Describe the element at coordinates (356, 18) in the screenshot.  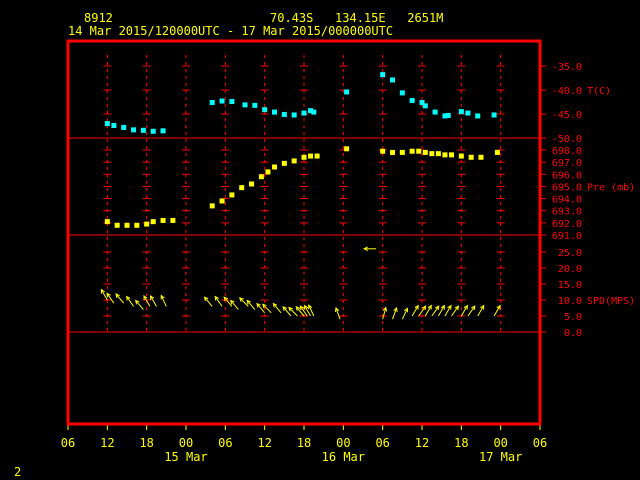
I see `station-location: 70.43S 134.15E 2651M` at that location.